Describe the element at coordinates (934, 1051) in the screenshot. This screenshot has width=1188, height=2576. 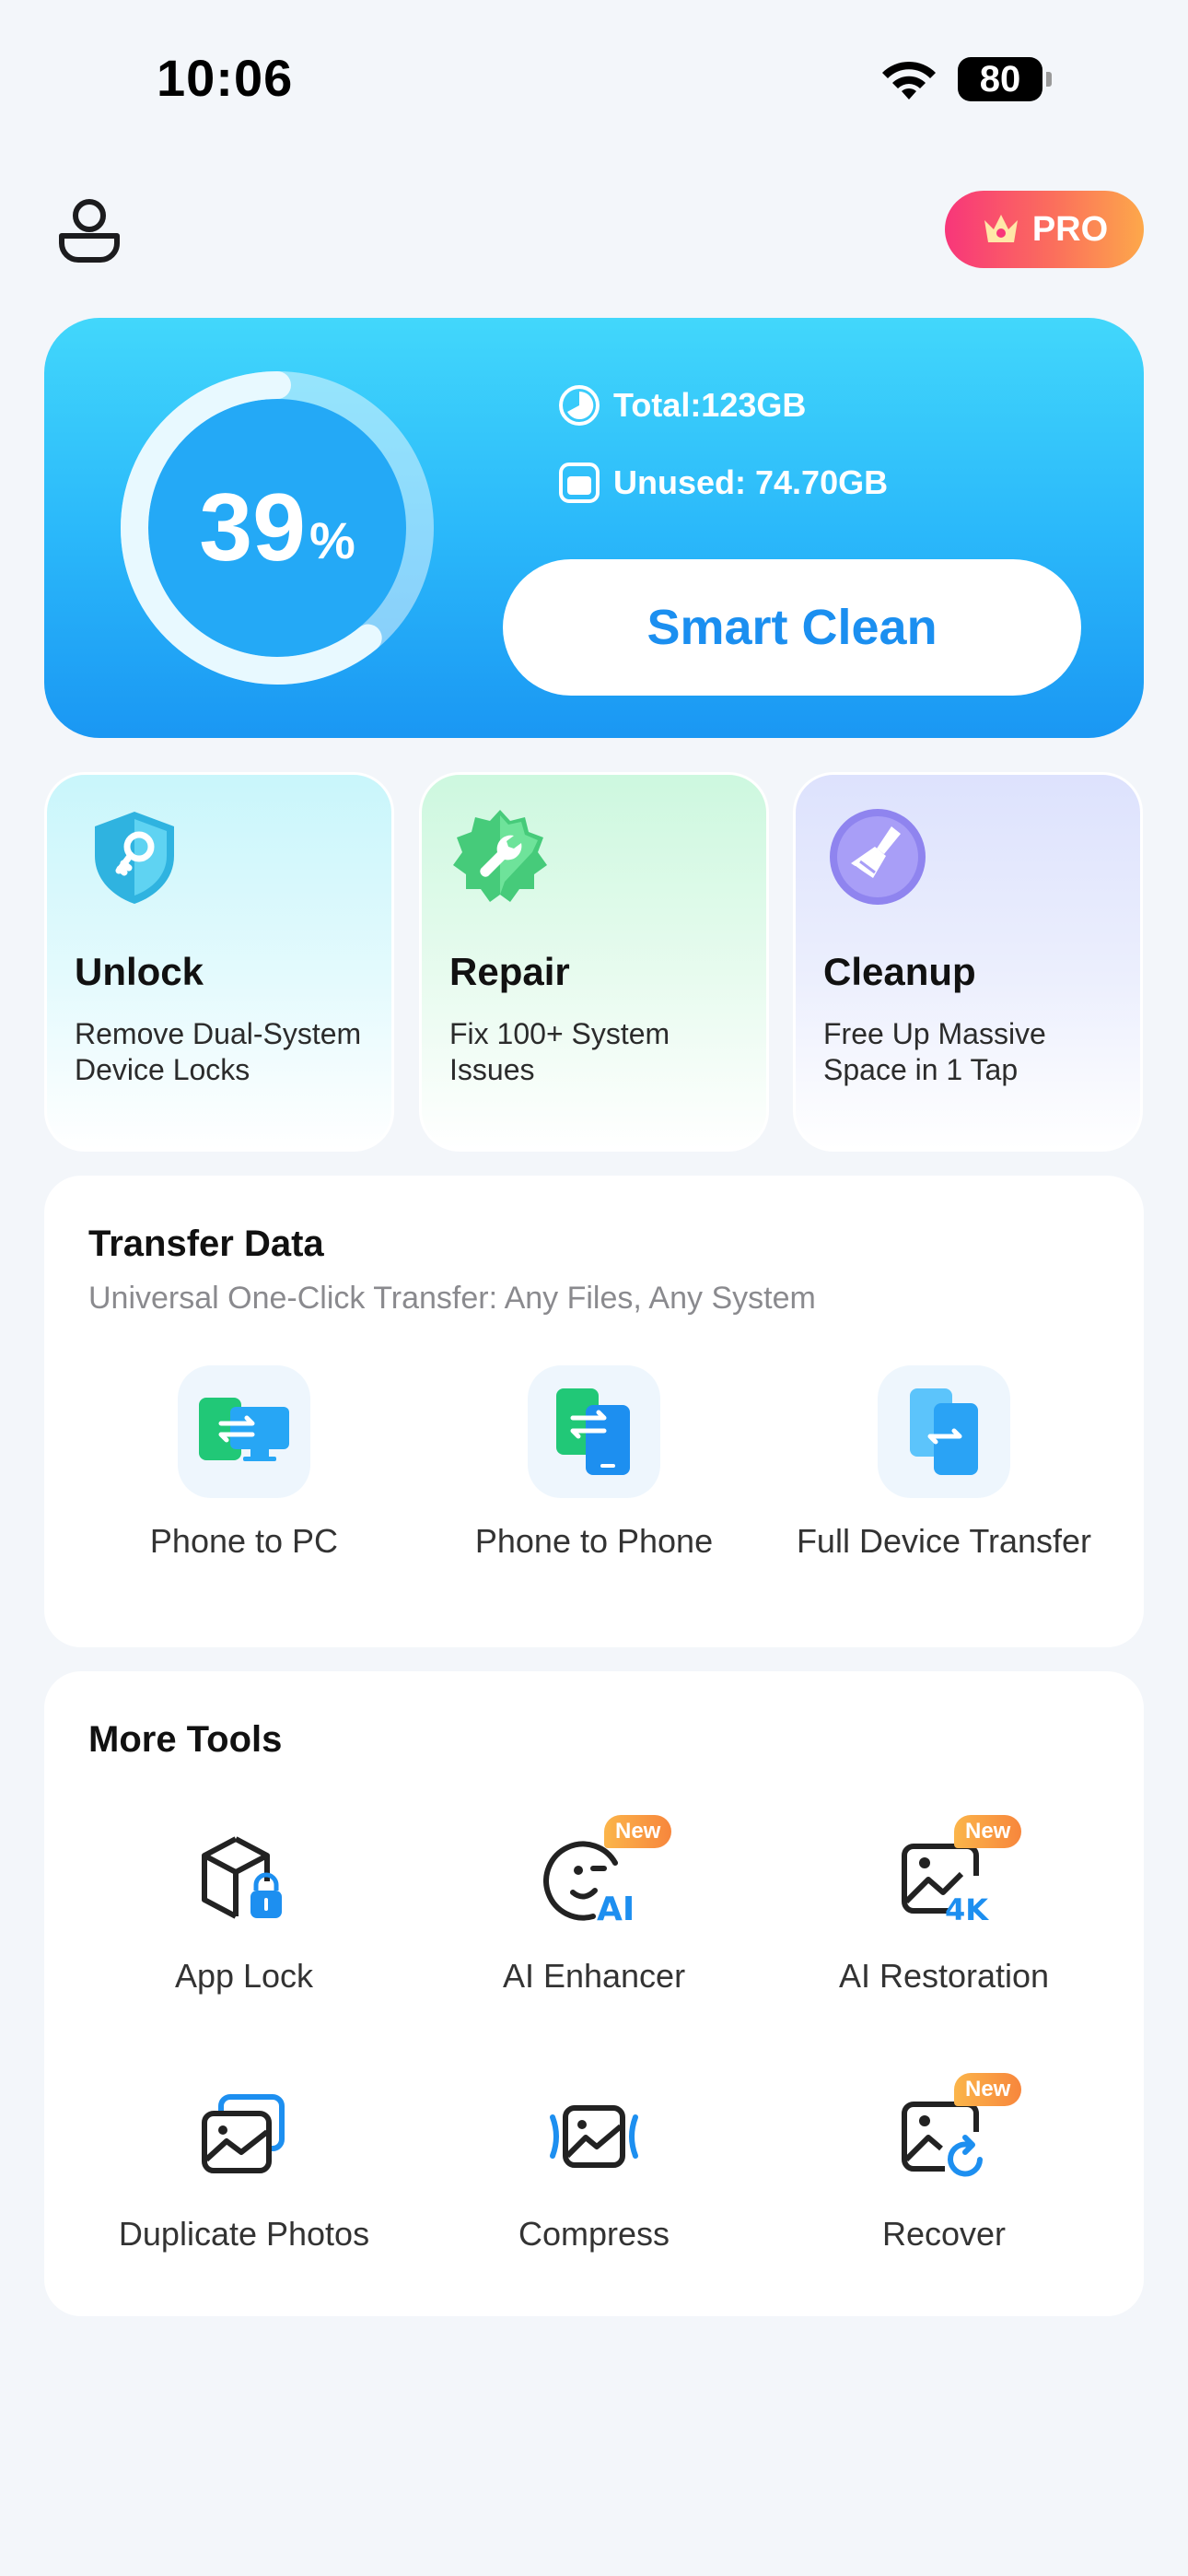
I see `feature-desc: Free Up Massive Space in 1 Tap` at that location.